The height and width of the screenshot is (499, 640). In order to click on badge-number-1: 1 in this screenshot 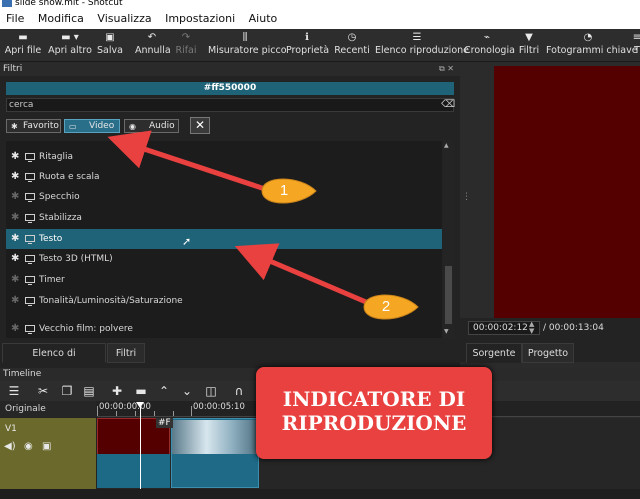, I will do `click(284, 190)`.